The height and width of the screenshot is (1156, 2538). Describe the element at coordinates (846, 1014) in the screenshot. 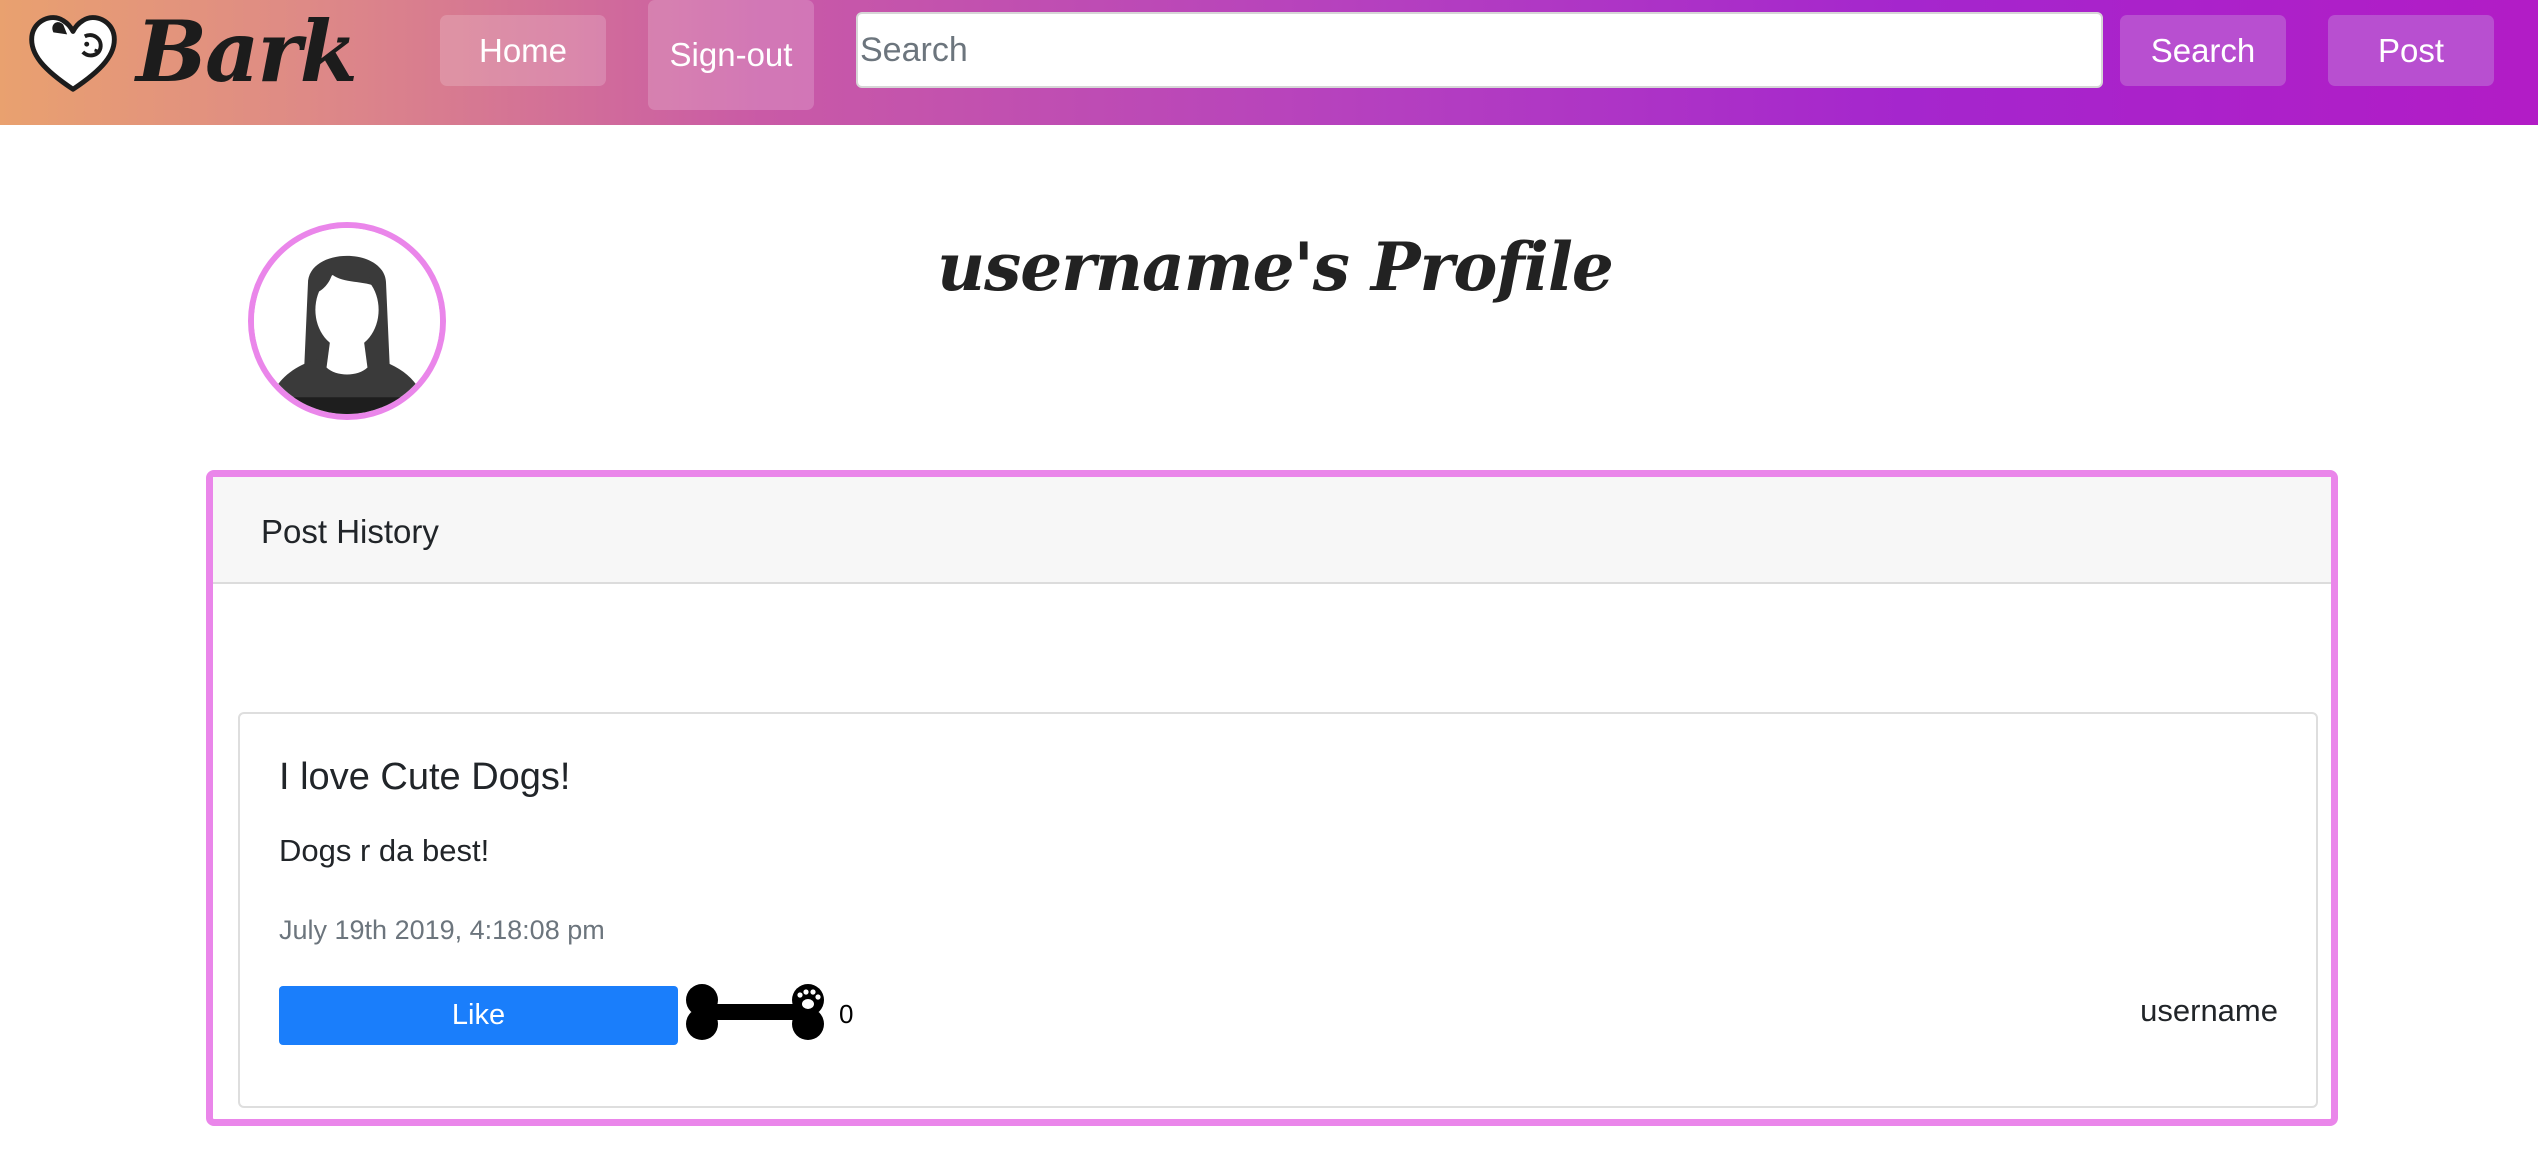

I see `like-count: 0` at that location.